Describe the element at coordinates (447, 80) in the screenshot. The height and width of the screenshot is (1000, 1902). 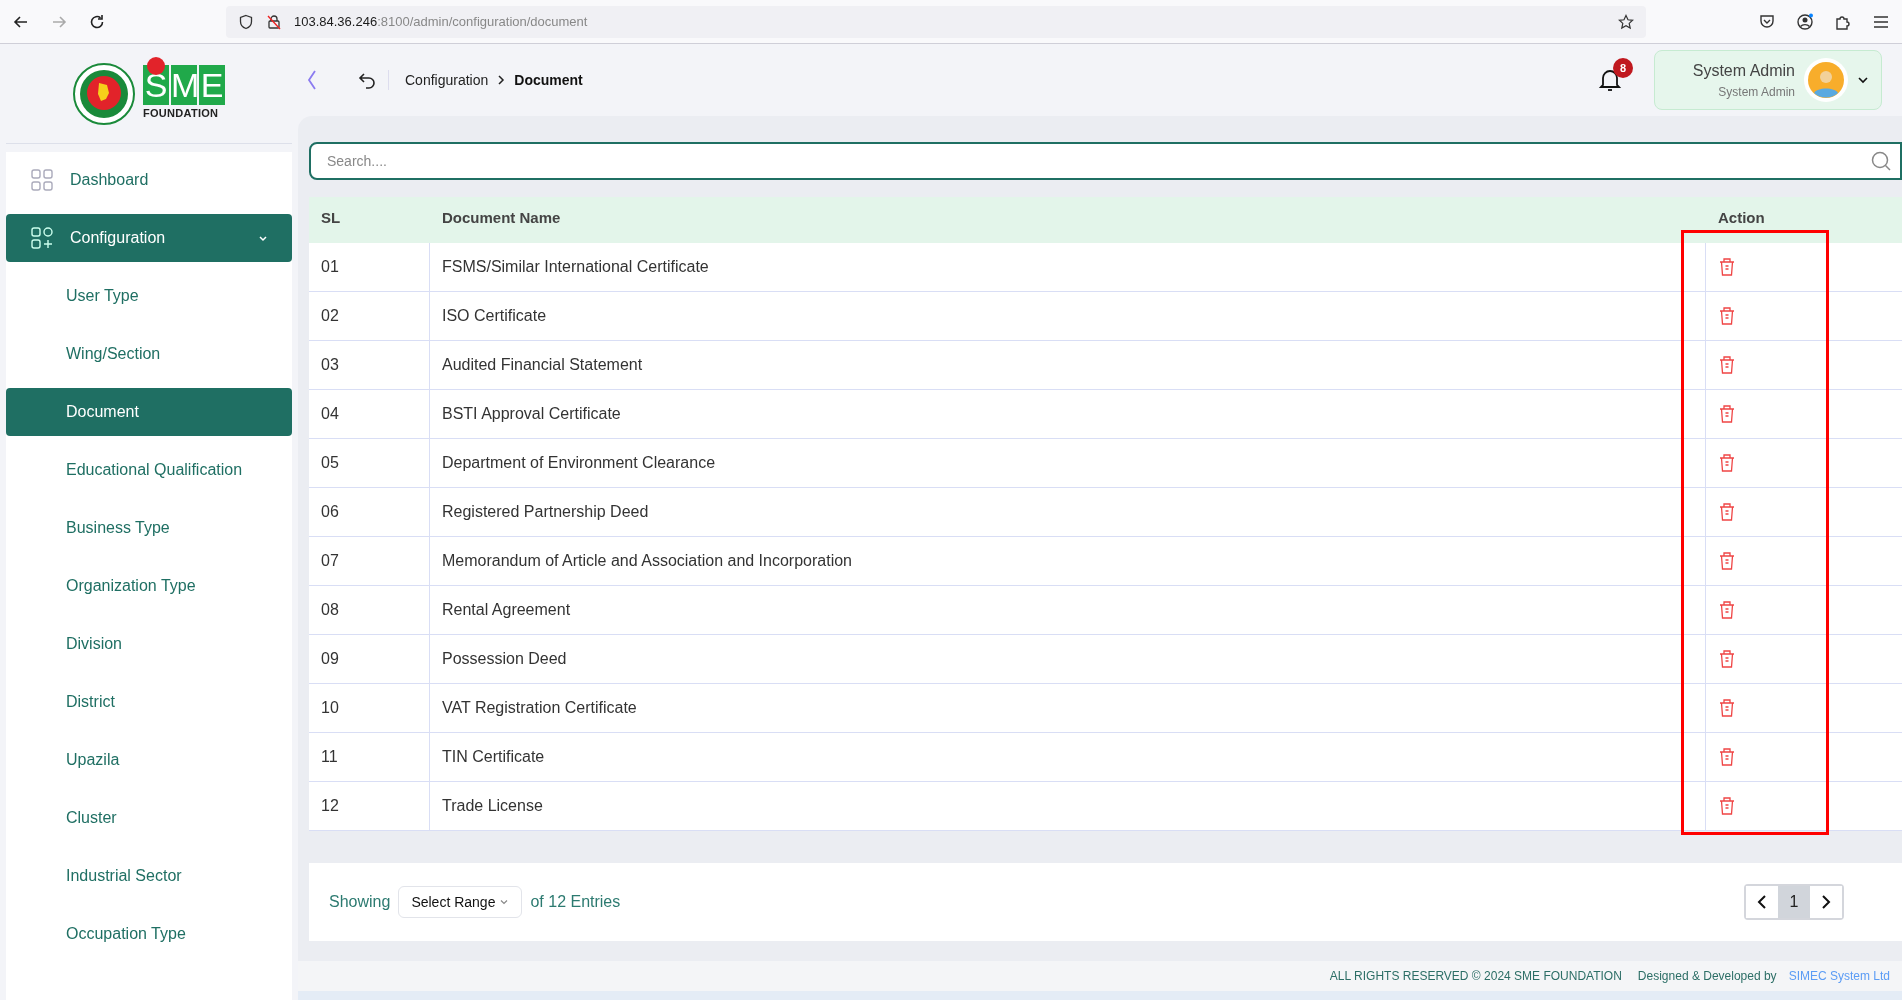
I see `breadcrumb-link: Configuration` at that location.